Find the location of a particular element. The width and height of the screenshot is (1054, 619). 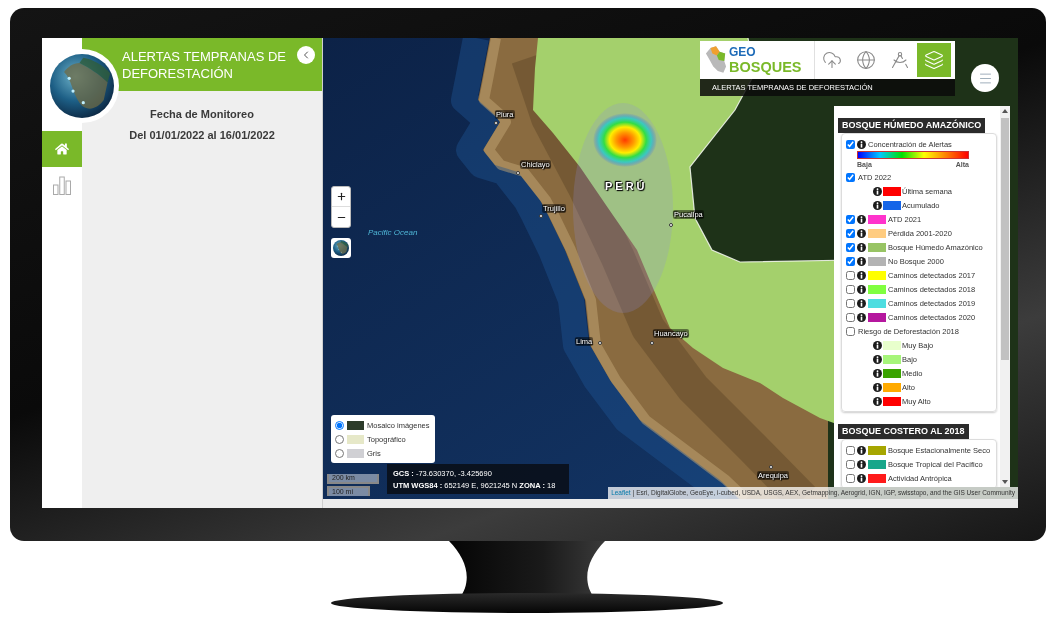

peru-map-logo-icon is located at coordinates (716, 60).